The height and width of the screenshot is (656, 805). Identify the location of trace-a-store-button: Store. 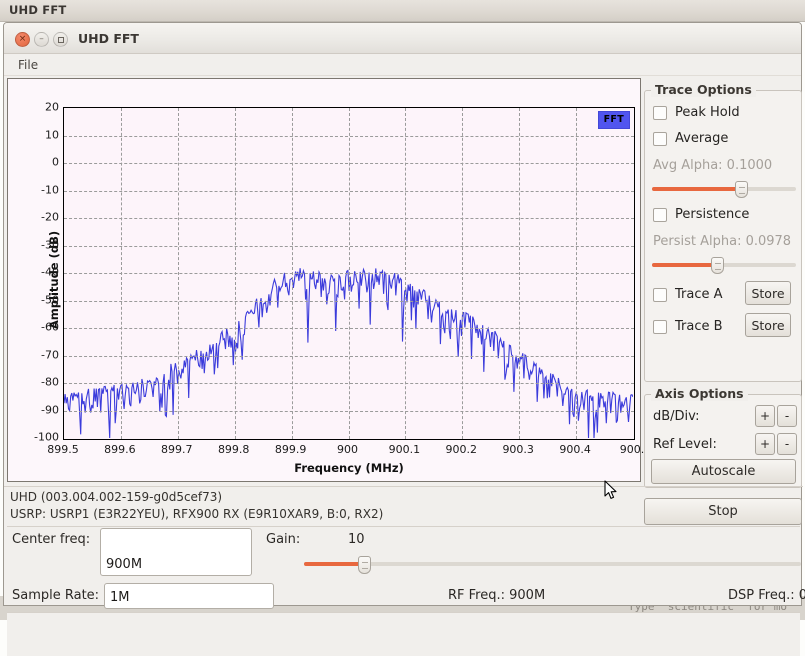
(768, 293).